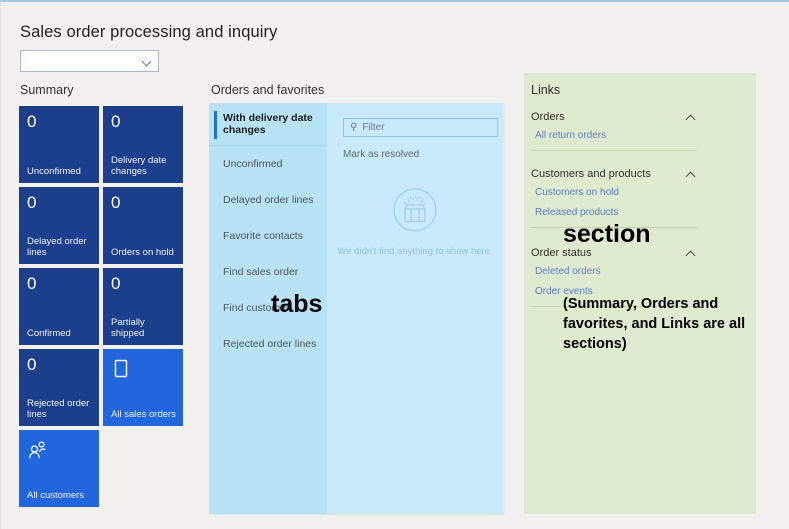 The image size is (789, 529). I want to click on tab-find-sales-order: Find sales order, so click(268, 272).